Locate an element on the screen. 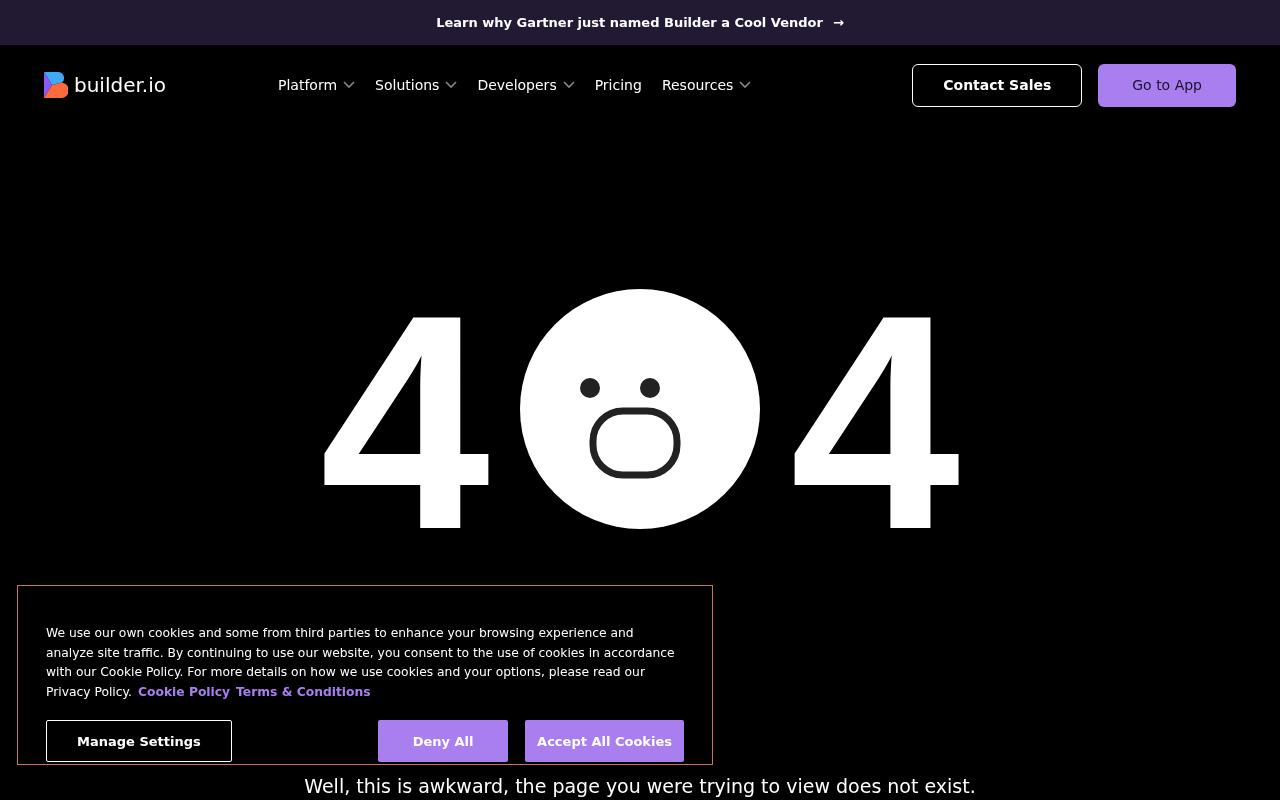  cookie-text: We use our own cookies and some from third parties to enhance your browsing experience and analyze site traffic. By continuing to use our website, you consent to the use of cookies in accordance with our Cookie Policy. For more details on how we use cookies and your options, please read our Privacy Policy. Cookie Policy Terms & Conditions is located at coordinates (361, 663).